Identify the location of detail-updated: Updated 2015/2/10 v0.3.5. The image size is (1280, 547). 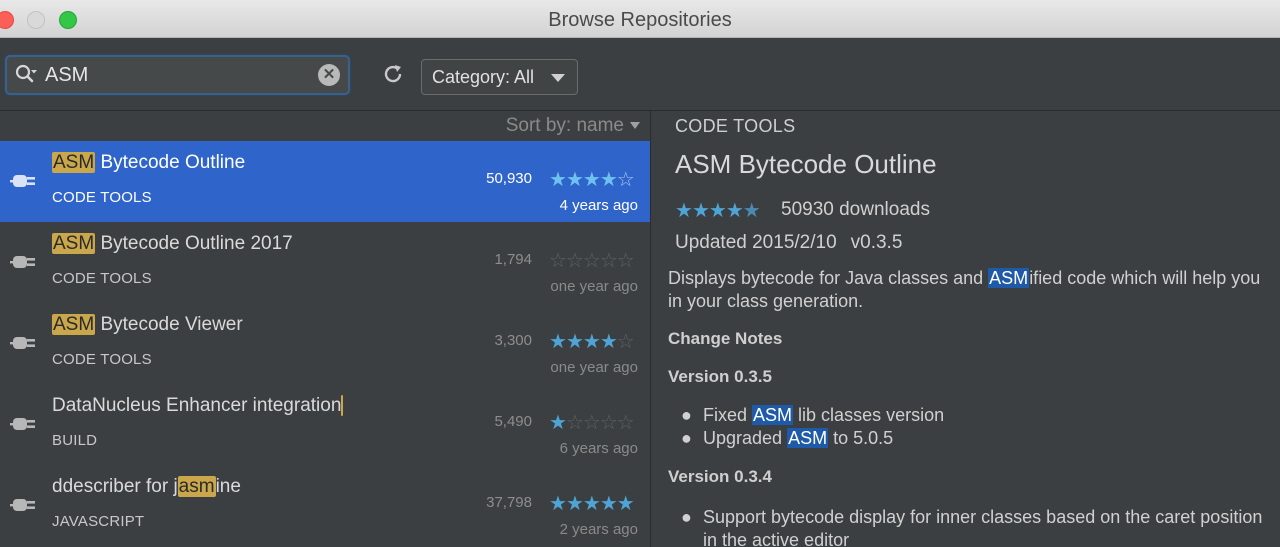
(788, 243).